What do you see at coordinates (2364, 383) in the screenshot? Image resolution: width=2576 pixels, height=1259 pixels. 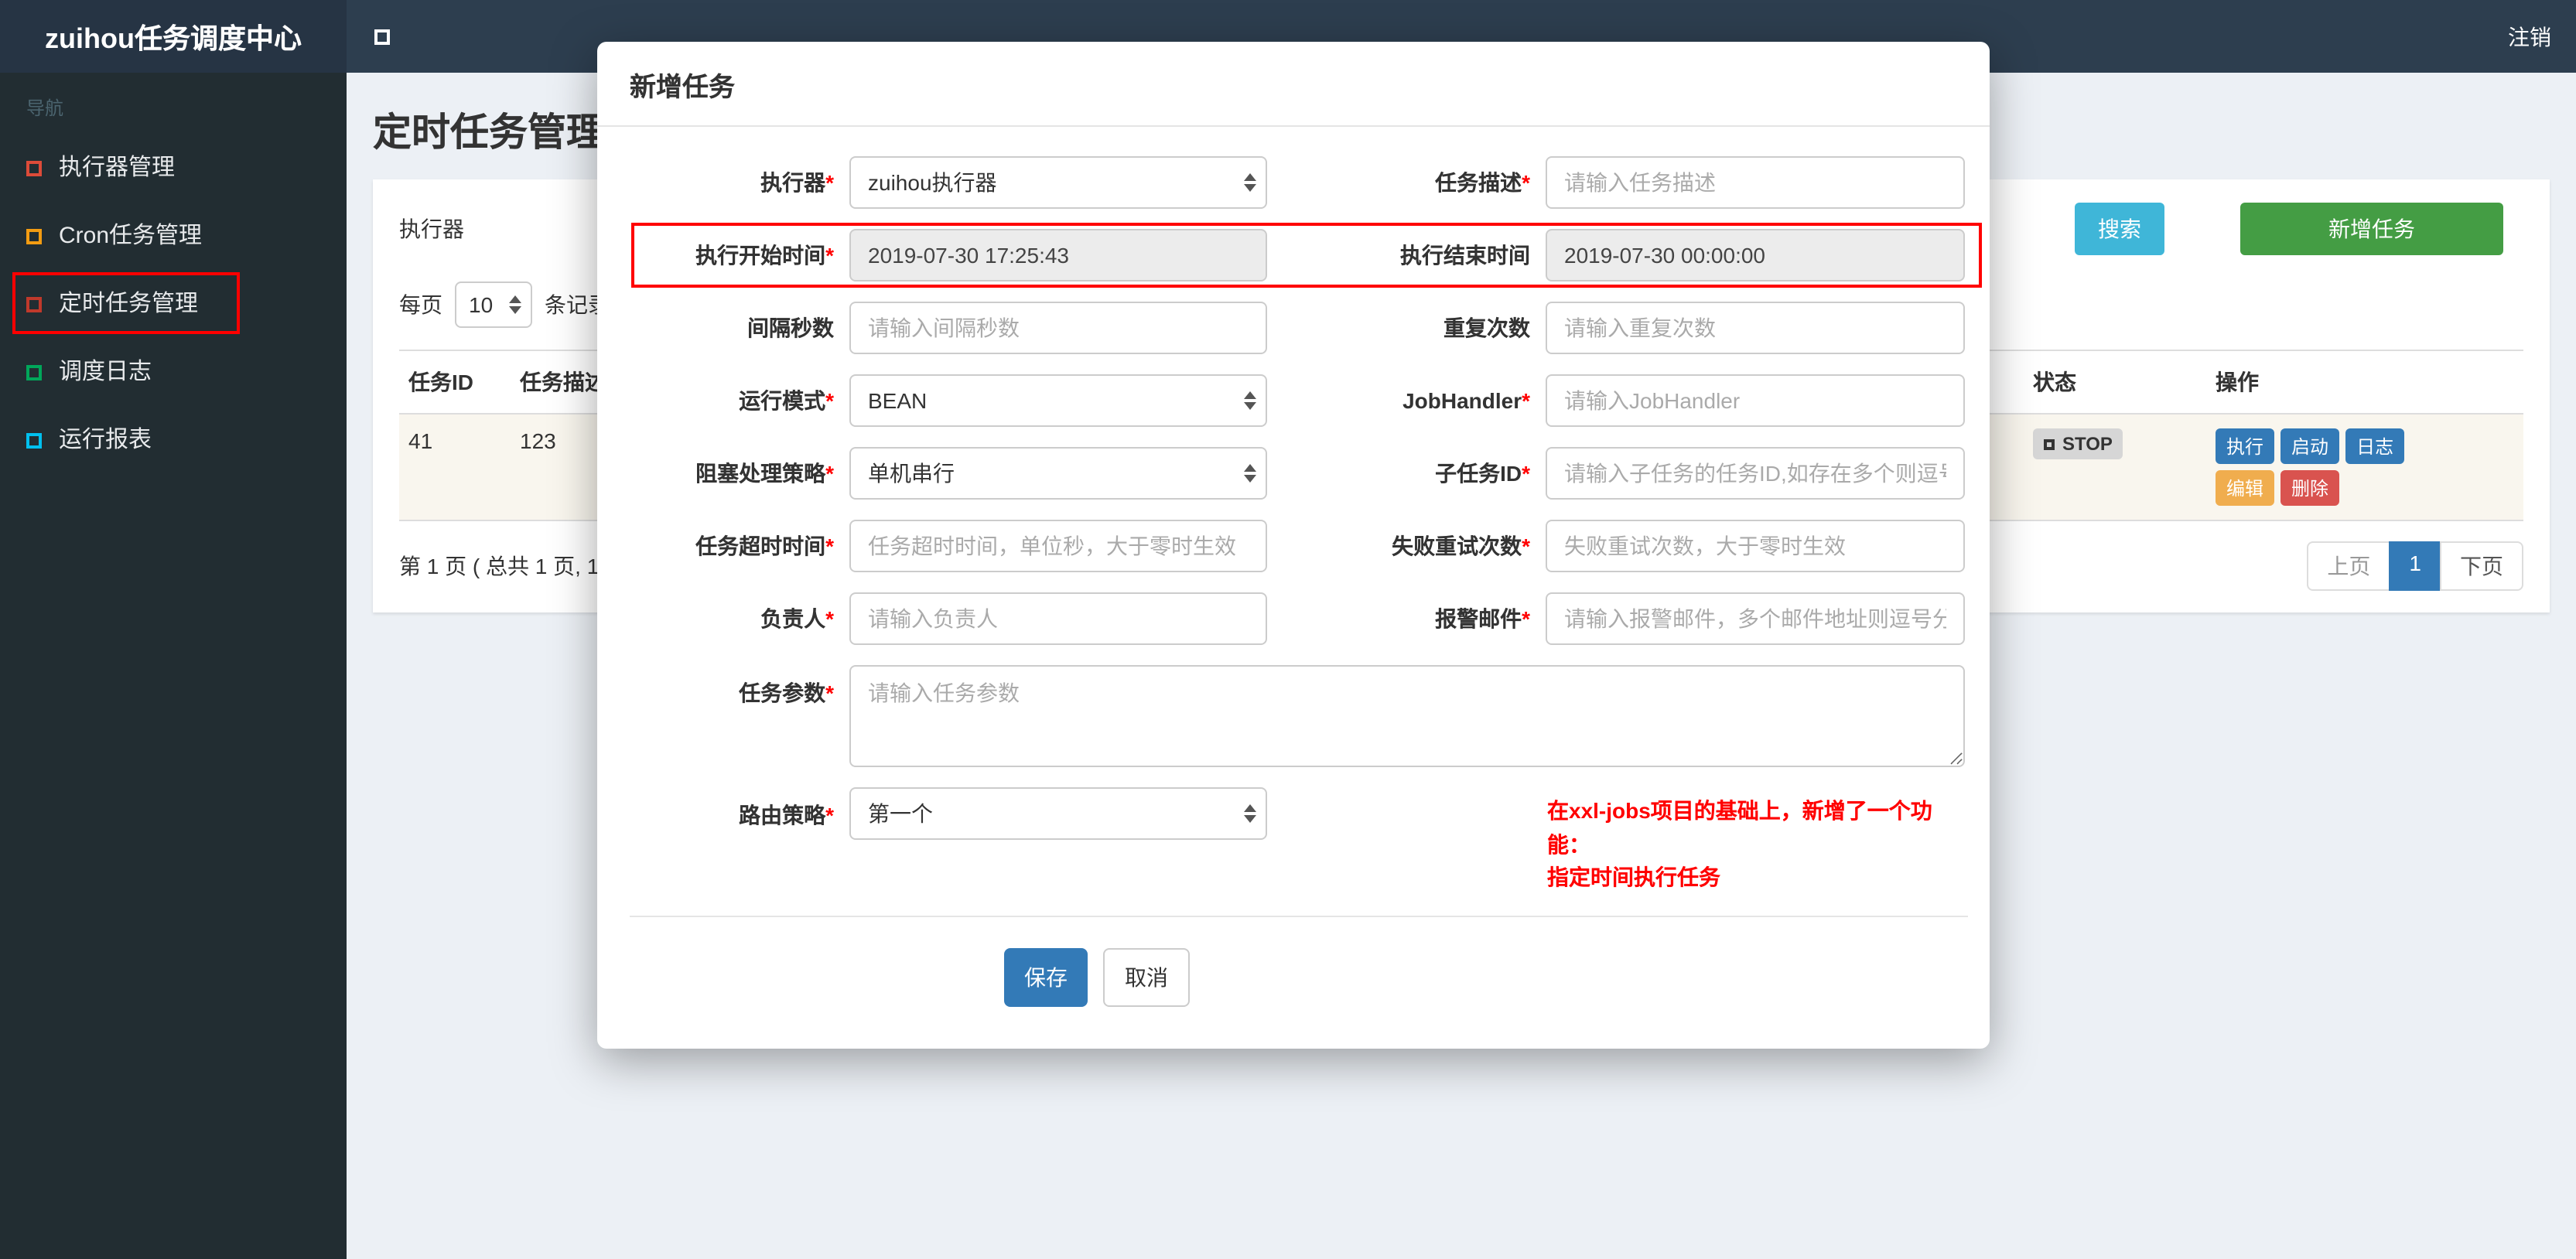 I see `column-header-operations: 操作` at bounding box center [2364, 383].